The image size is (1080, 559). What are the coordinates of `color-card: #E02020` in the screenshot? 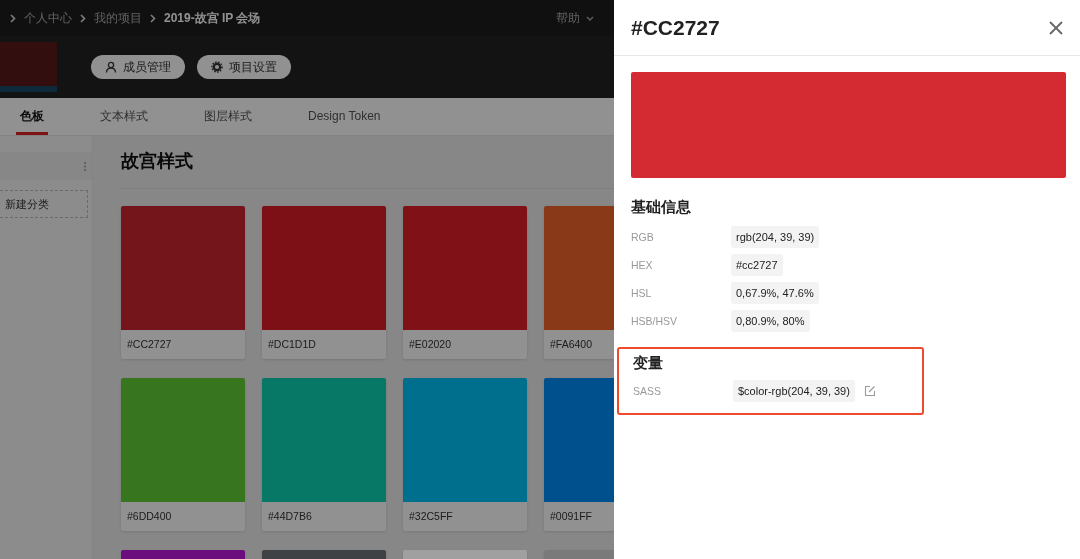 It's located at (465, 282).